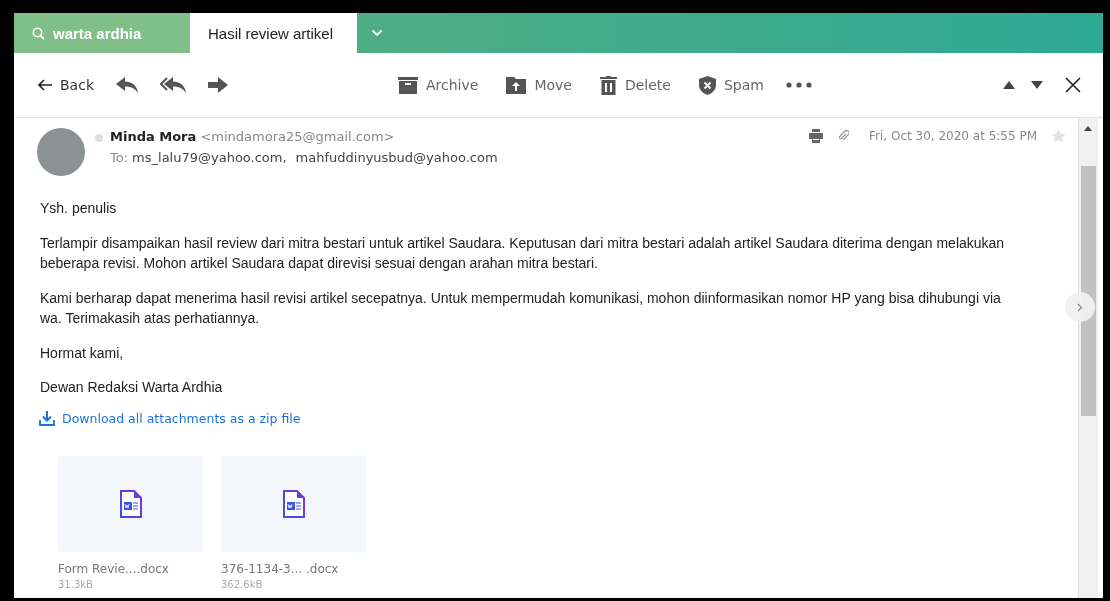  I want to click on trash-icon, so click(608, 85).